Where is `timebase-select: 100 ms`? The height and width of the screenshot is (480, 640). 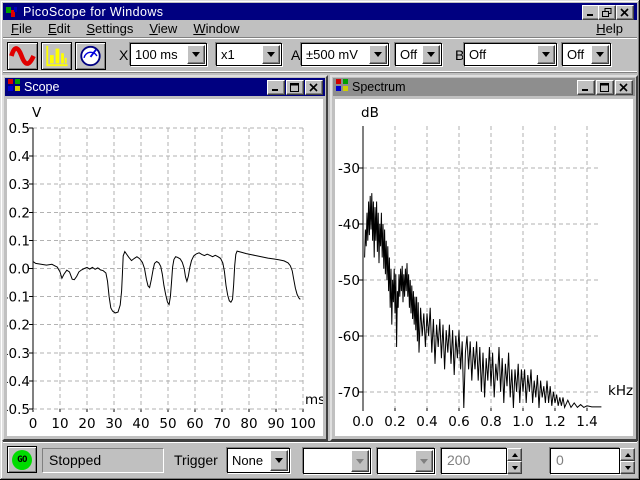 timebase-select: 100 ms is located at coordinates (168, 54).